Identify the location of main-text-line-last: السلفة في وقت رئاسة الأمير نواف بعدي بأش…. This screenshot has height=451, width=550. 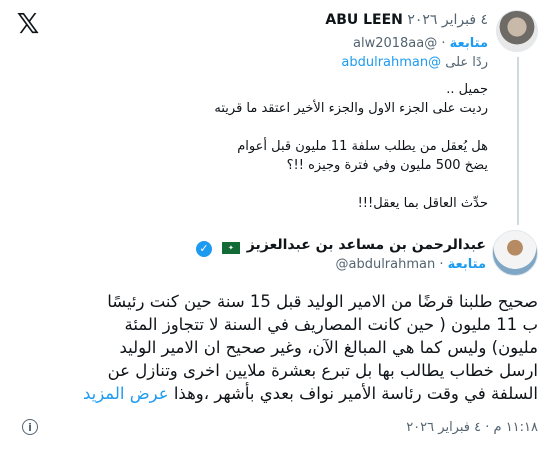
(275, 393).